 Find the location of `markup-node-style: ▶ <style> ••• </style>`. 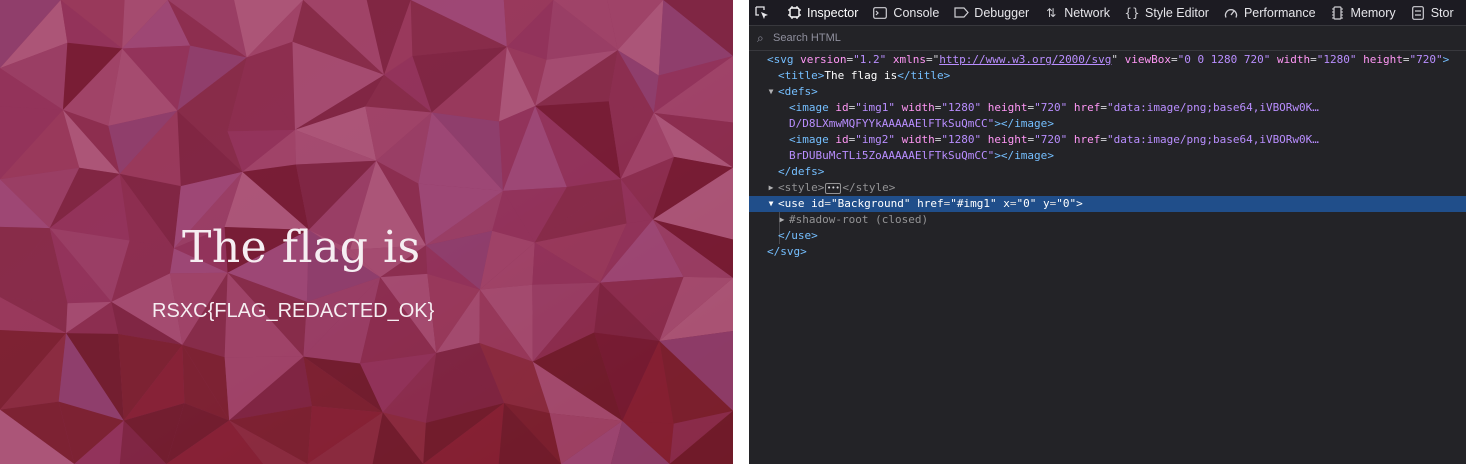

markup-node-style: ▶ <style> ••• </style> is located at coordinates (1107, 188).